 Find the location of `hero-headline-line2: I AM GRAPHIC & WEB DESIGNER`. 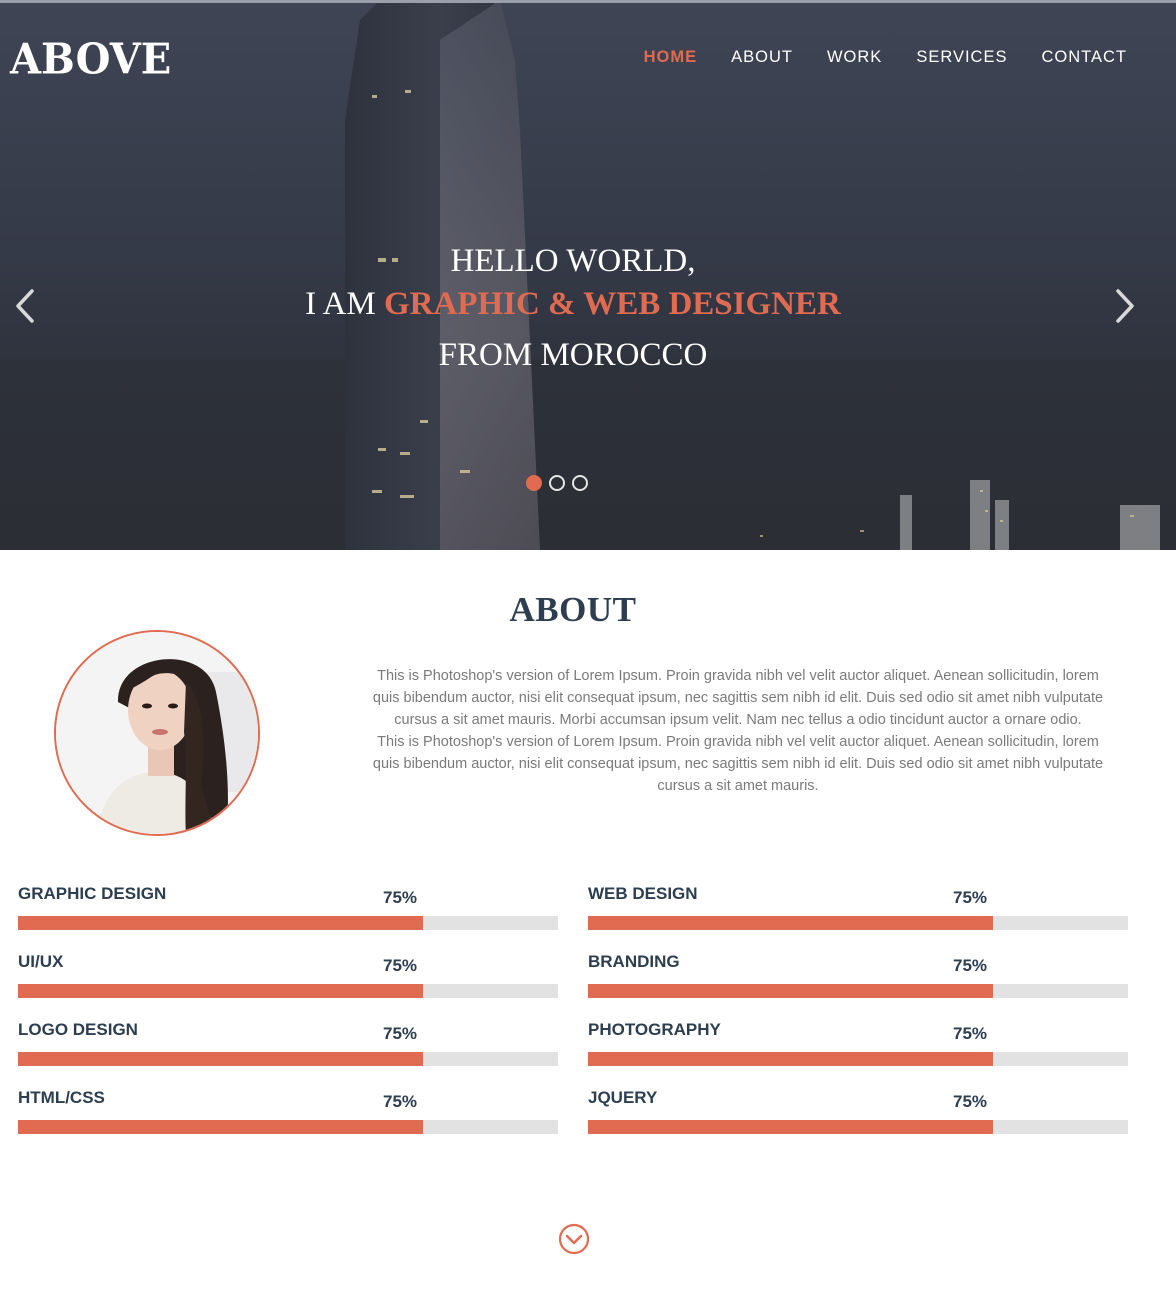

hero-headline-line2: I AM GRAPHIC & WEB DESIGNER is located at coordinates (573, 304).